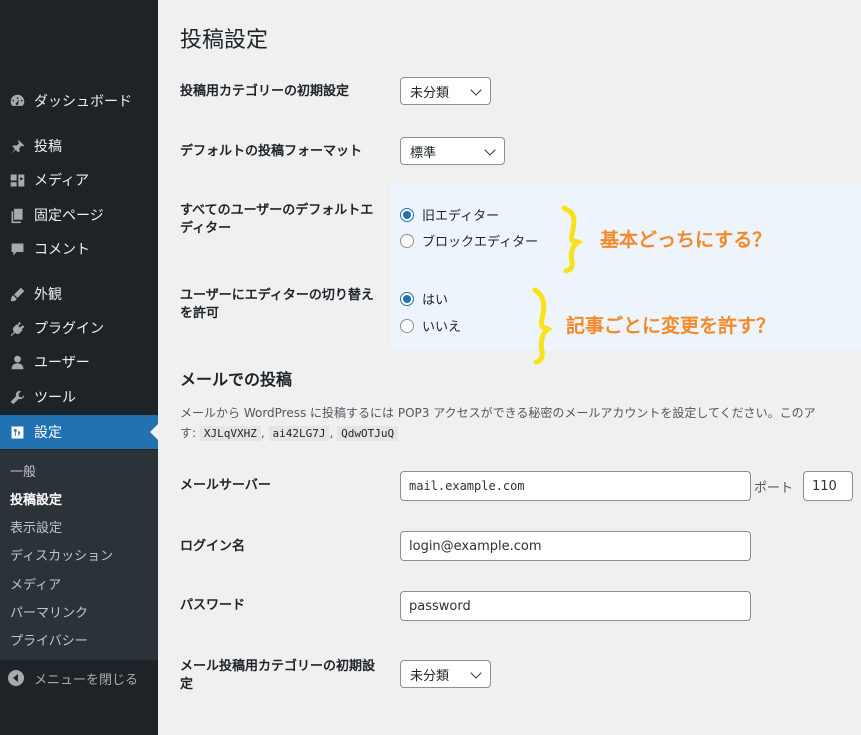  Describe the element at coordinates (17, 397) in the screenshot. I see `wrench-icon` at that location.